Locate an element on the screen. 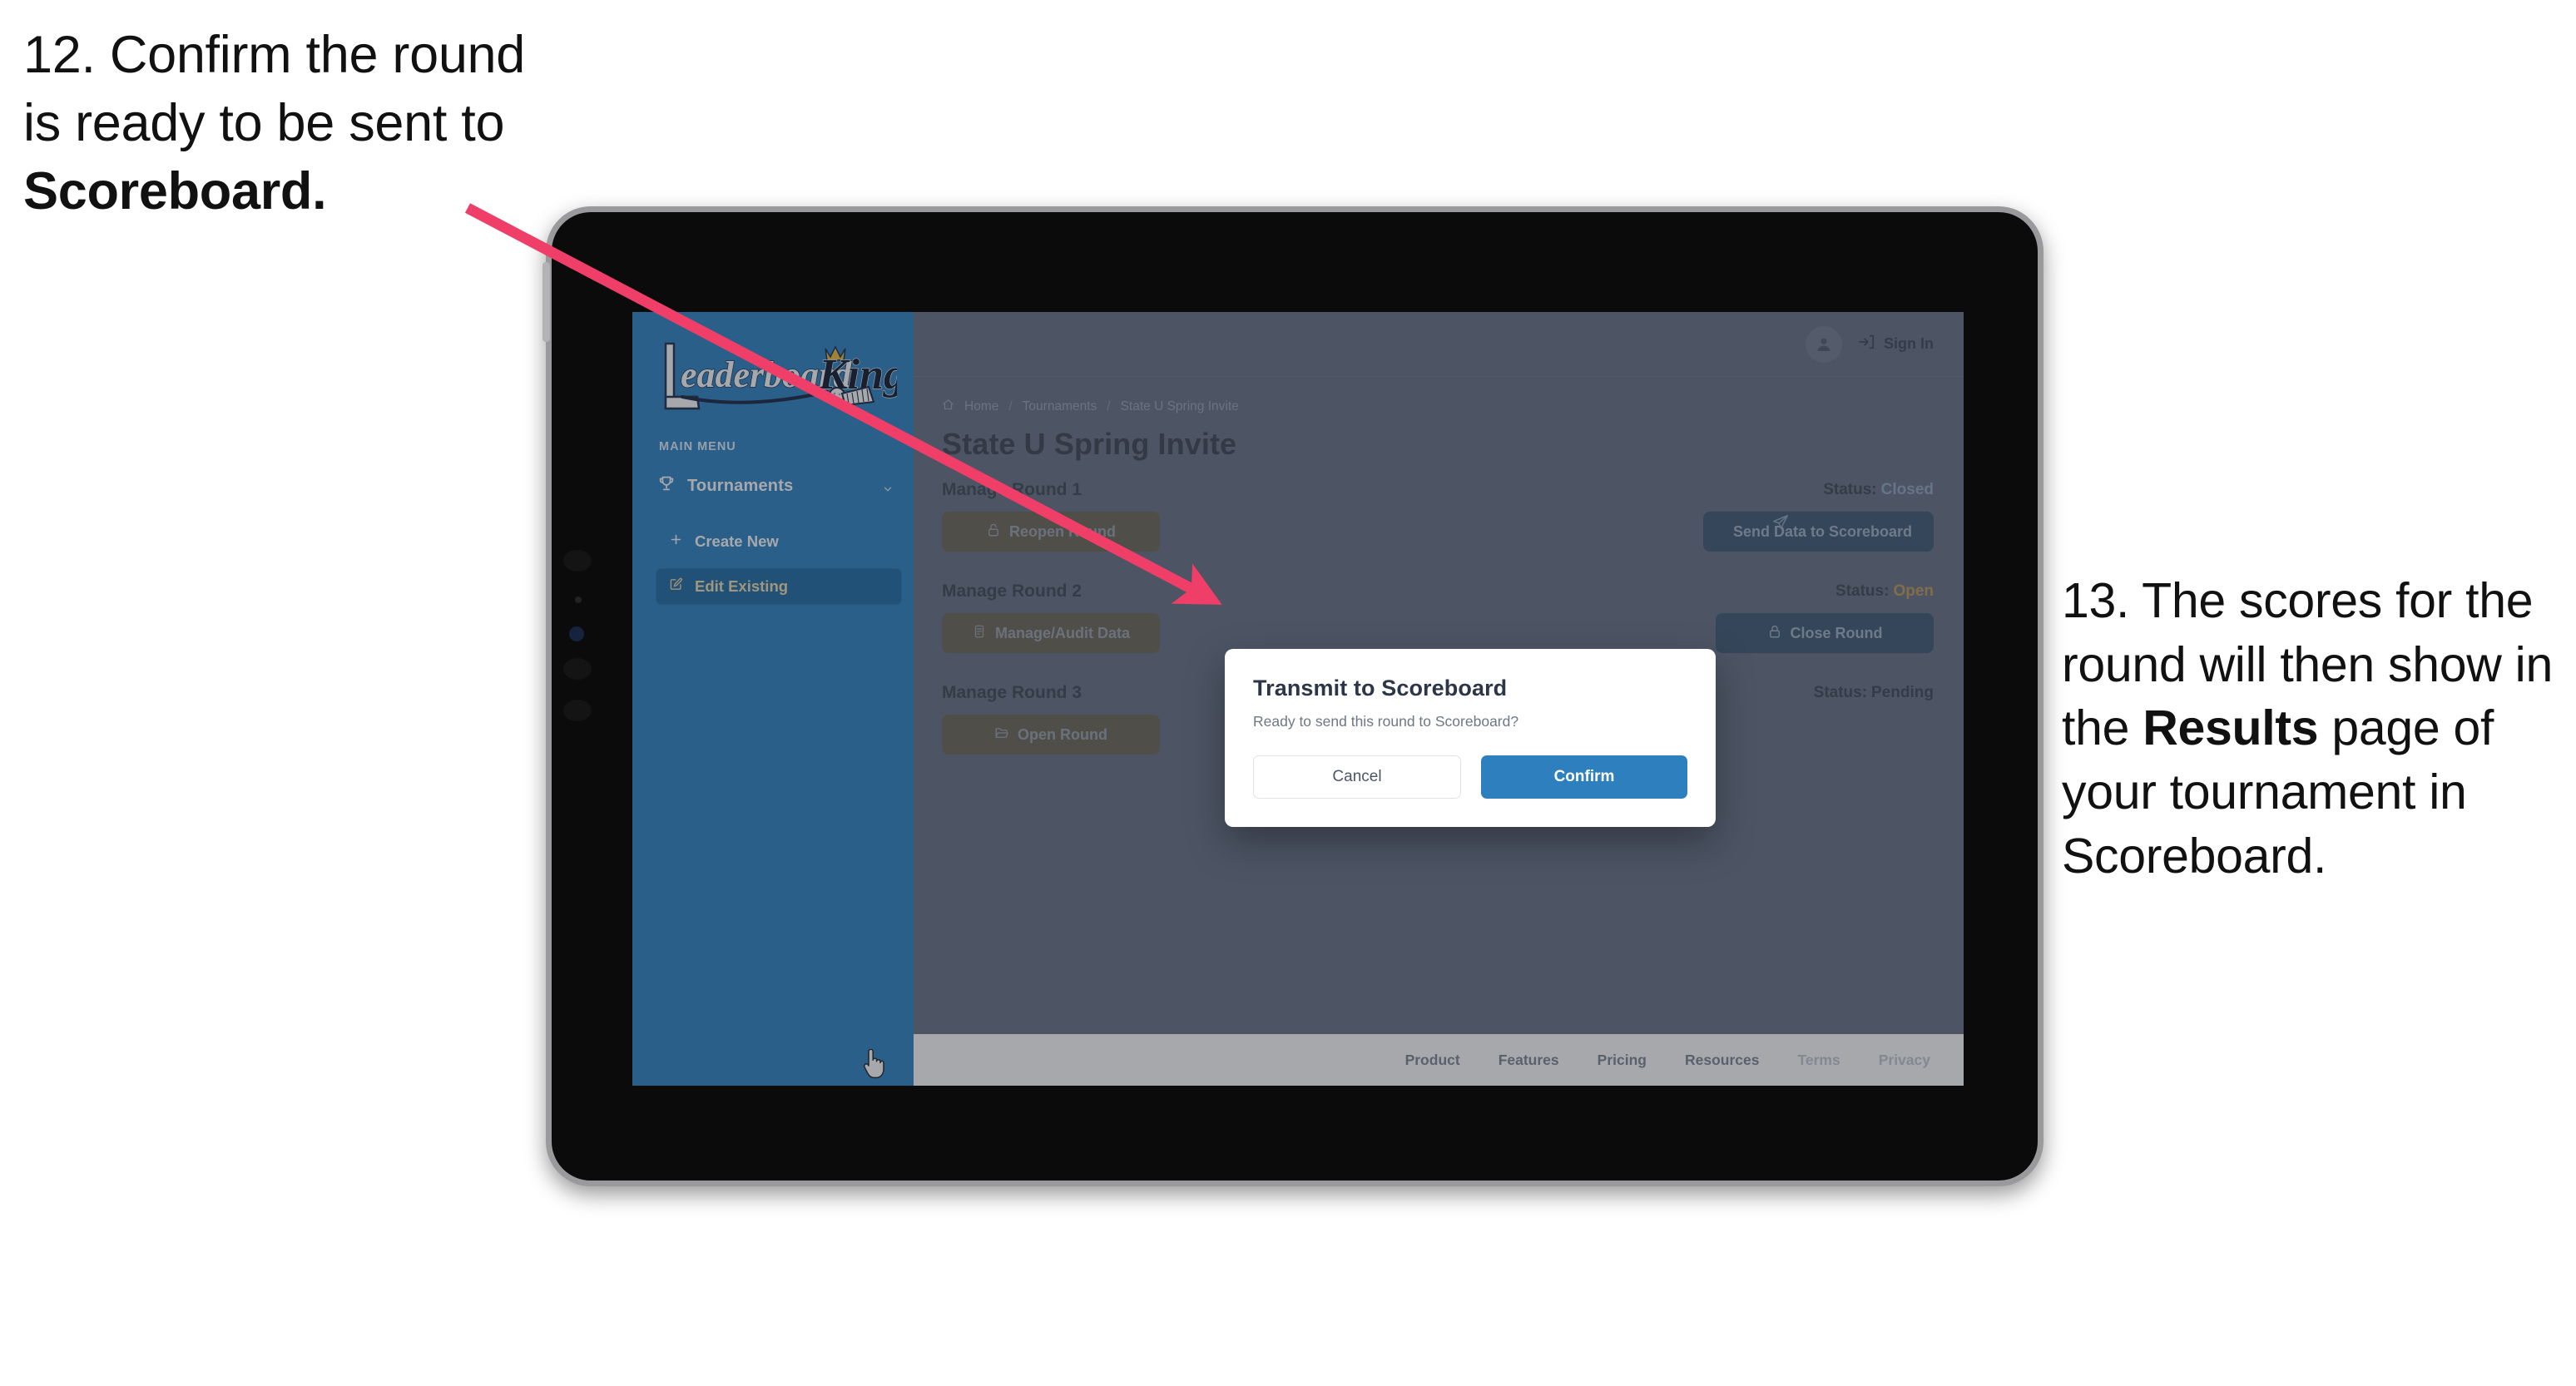 The width and height of the screenshot is (2576, 1386). dialog-title: Transmit to Scoreboard is located at coordinates (1381, 688).